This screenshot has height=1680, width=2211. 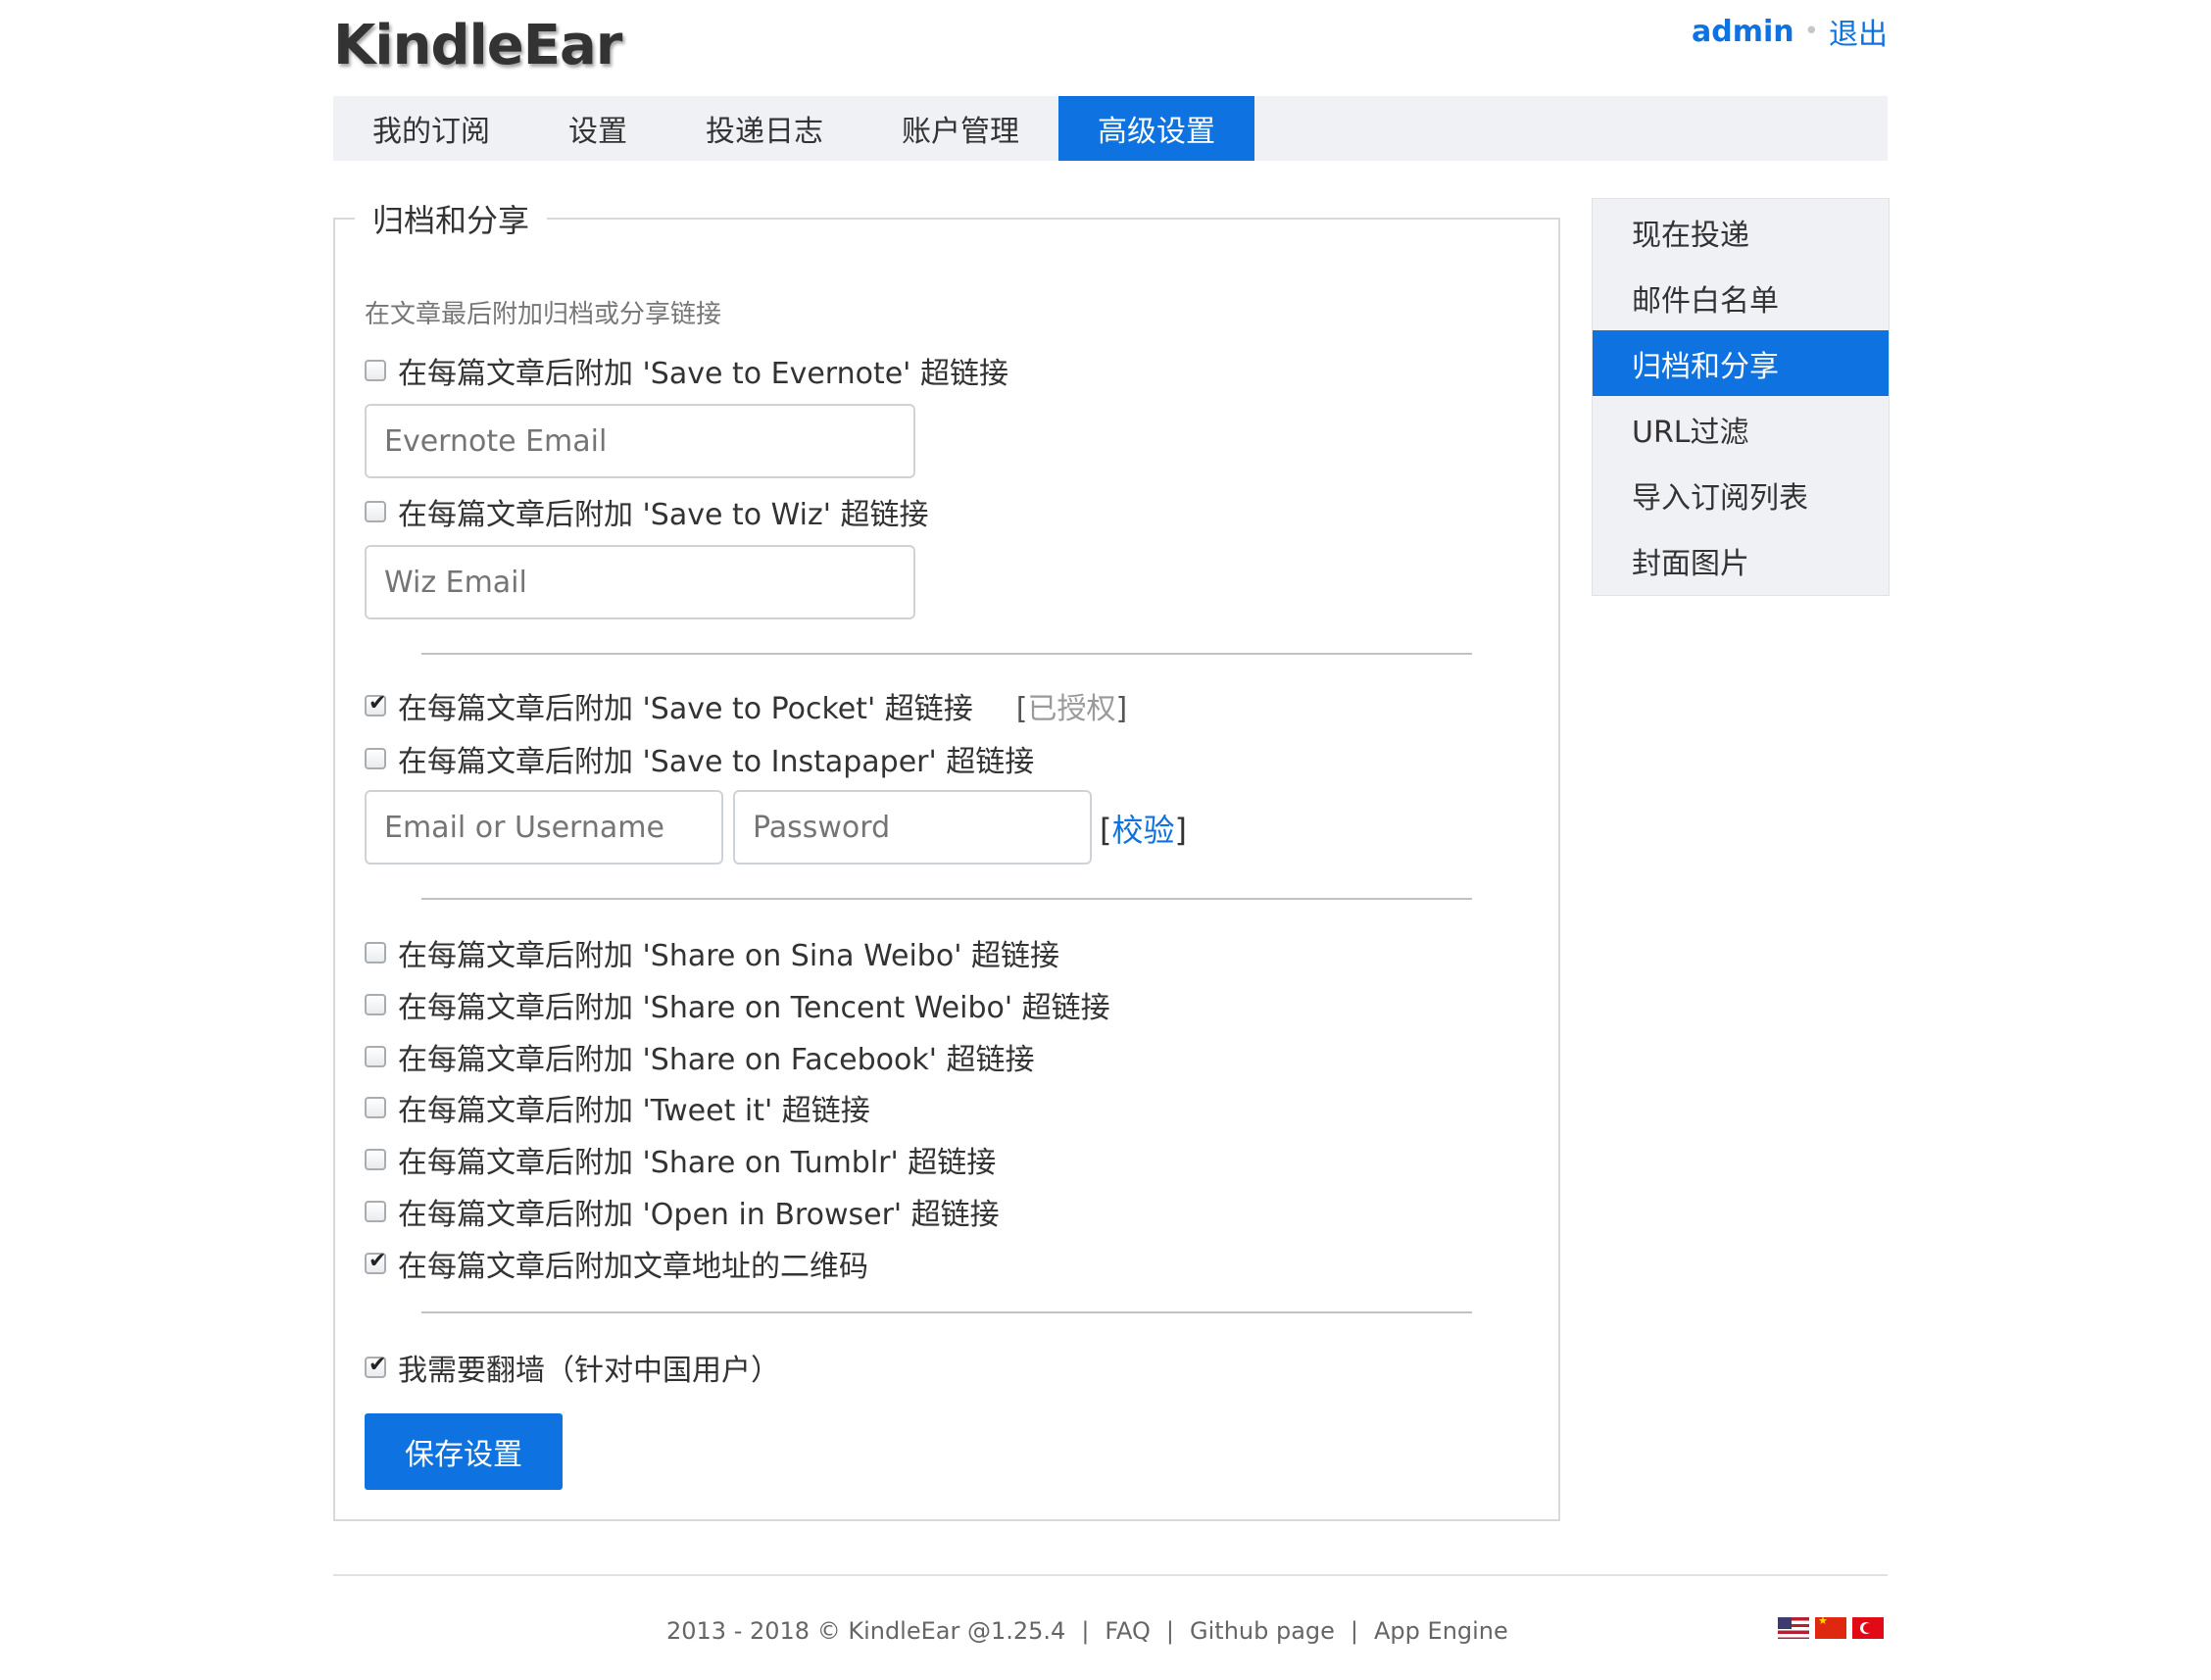 I want to click on share-option: 在每篇文章后附加 'Share on Tumblr' 超链接, so click(x=680, y=1159).